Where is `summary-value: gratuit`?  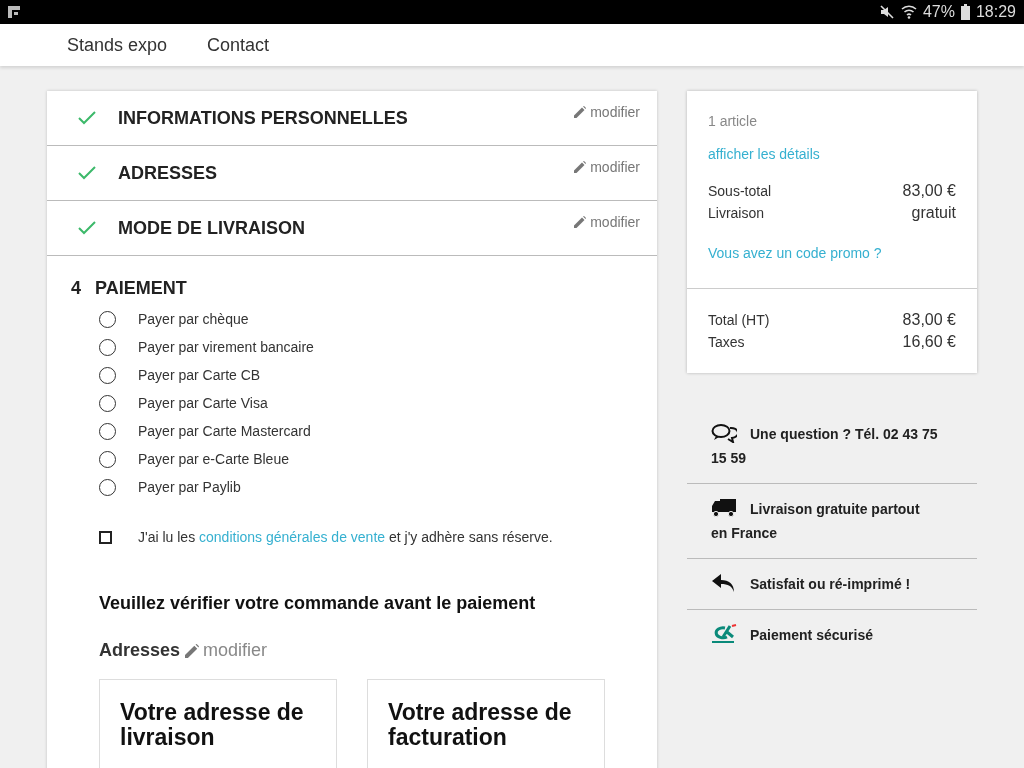 summary-value: gratuit is located at coordinates (933, 213).